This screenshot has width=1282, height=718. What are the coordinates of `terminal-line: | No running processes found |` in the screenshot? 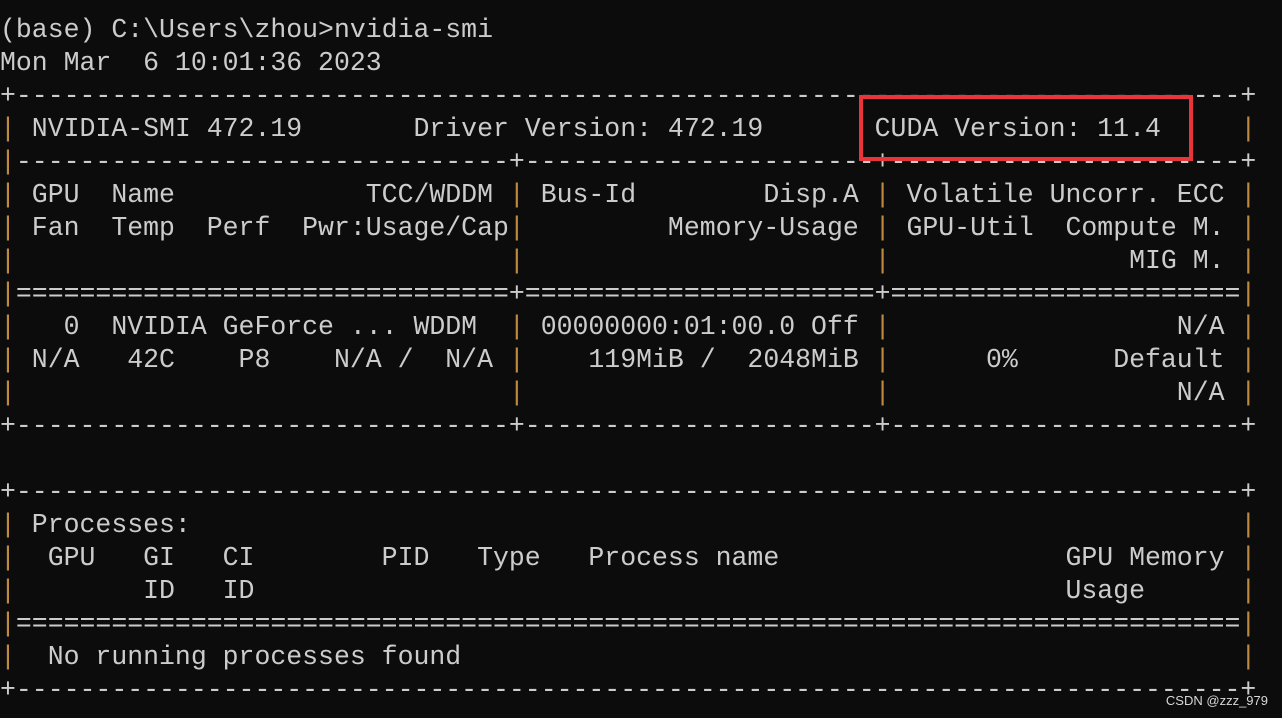 It's located at (628, 656).